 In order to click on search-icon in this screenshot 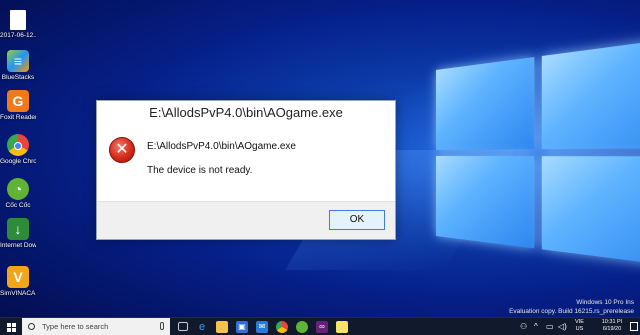, I will do `click(31, 326)`.